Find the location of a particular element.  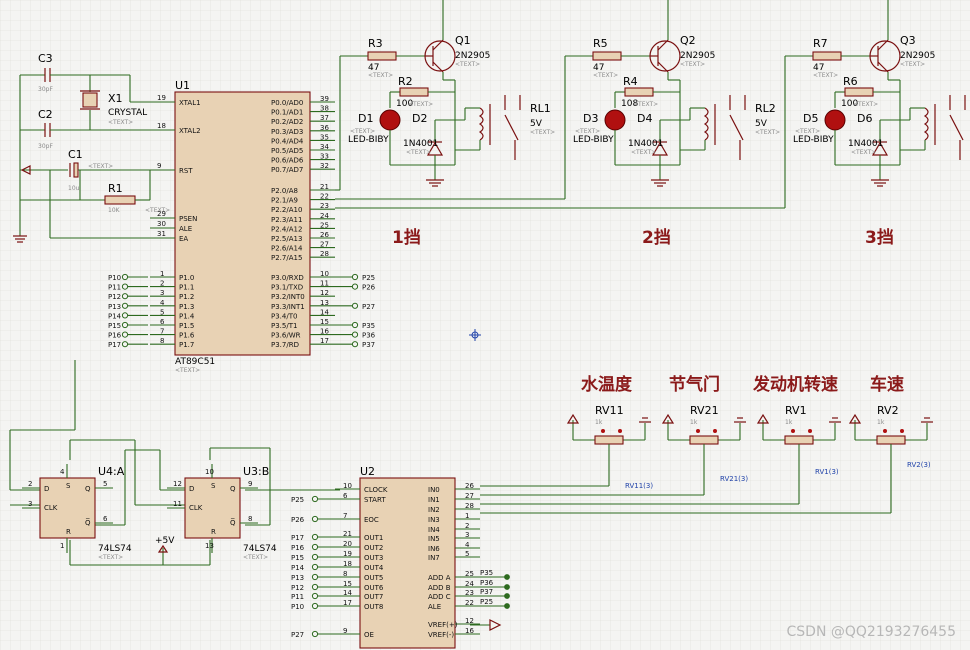

c2-value: 30pF is located at coordinates (45, 146).